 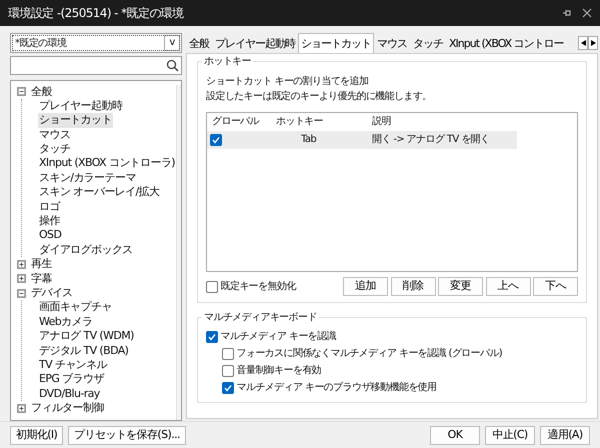 I want to click on dropdown-caret: v, so click(x=172, y=43).